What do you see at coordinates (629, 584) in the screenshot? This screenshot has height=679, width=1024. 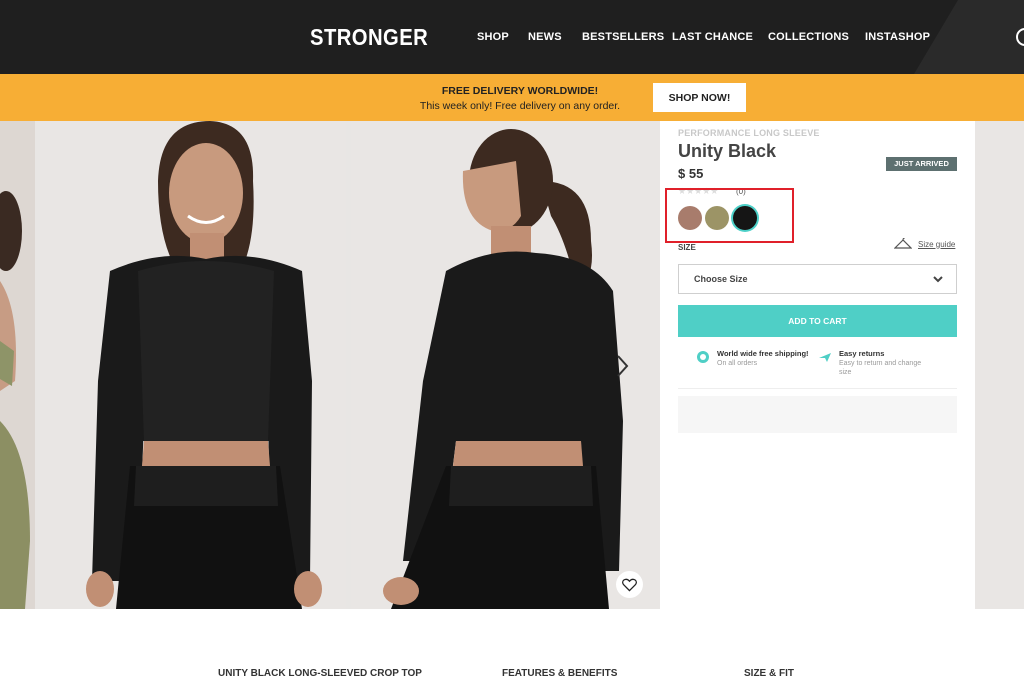 I see `wishlist-heart-icon` at bounding box center [629, 584].